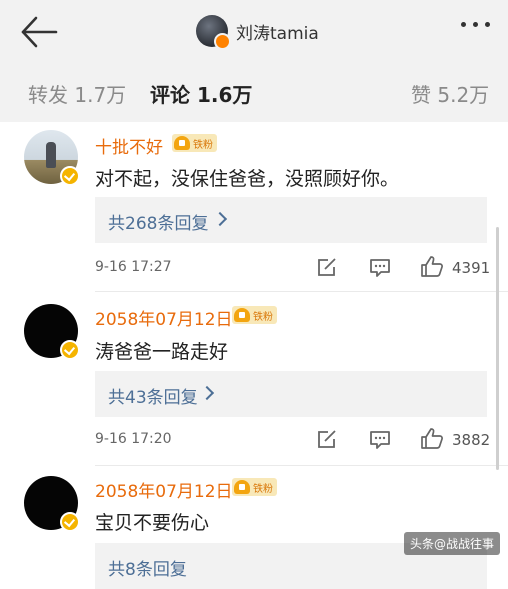  What do you see at coordinates (497, 348) in the screenshot?
I see `scrollbar` at bounding box center [497, 348].